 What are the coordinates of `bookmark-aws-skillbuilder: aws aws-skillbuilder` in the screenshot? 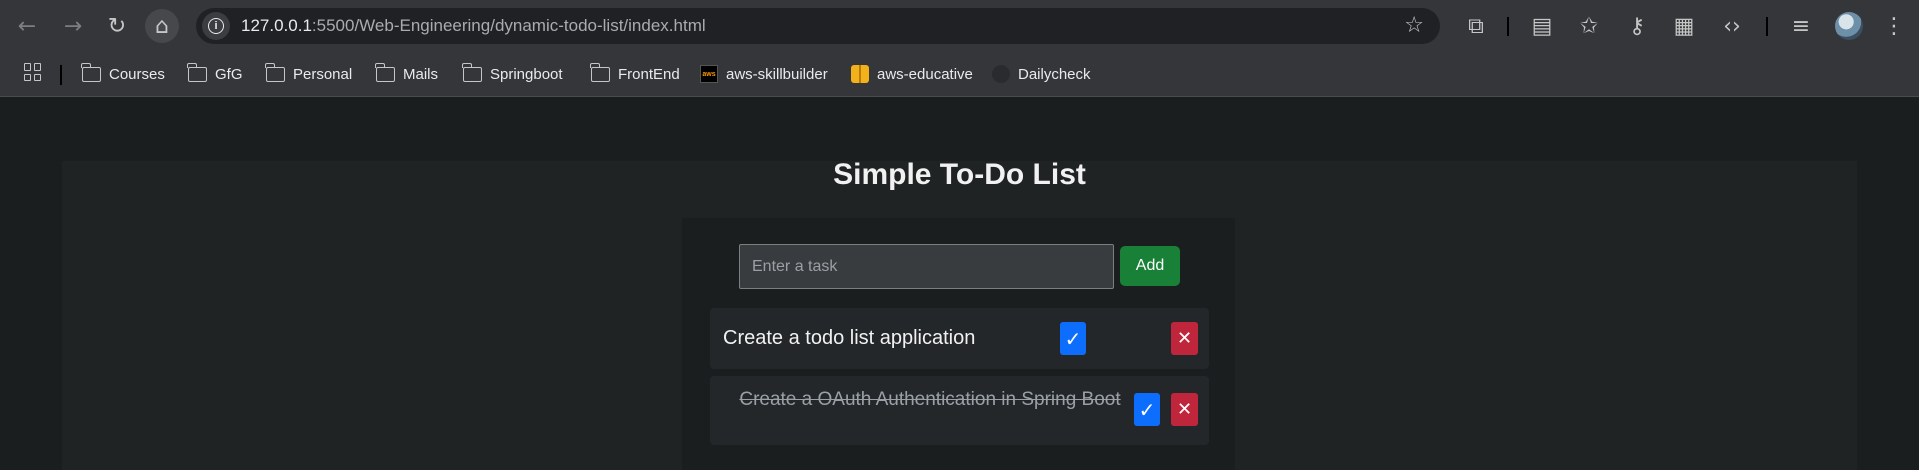 It's located at (764, 74).